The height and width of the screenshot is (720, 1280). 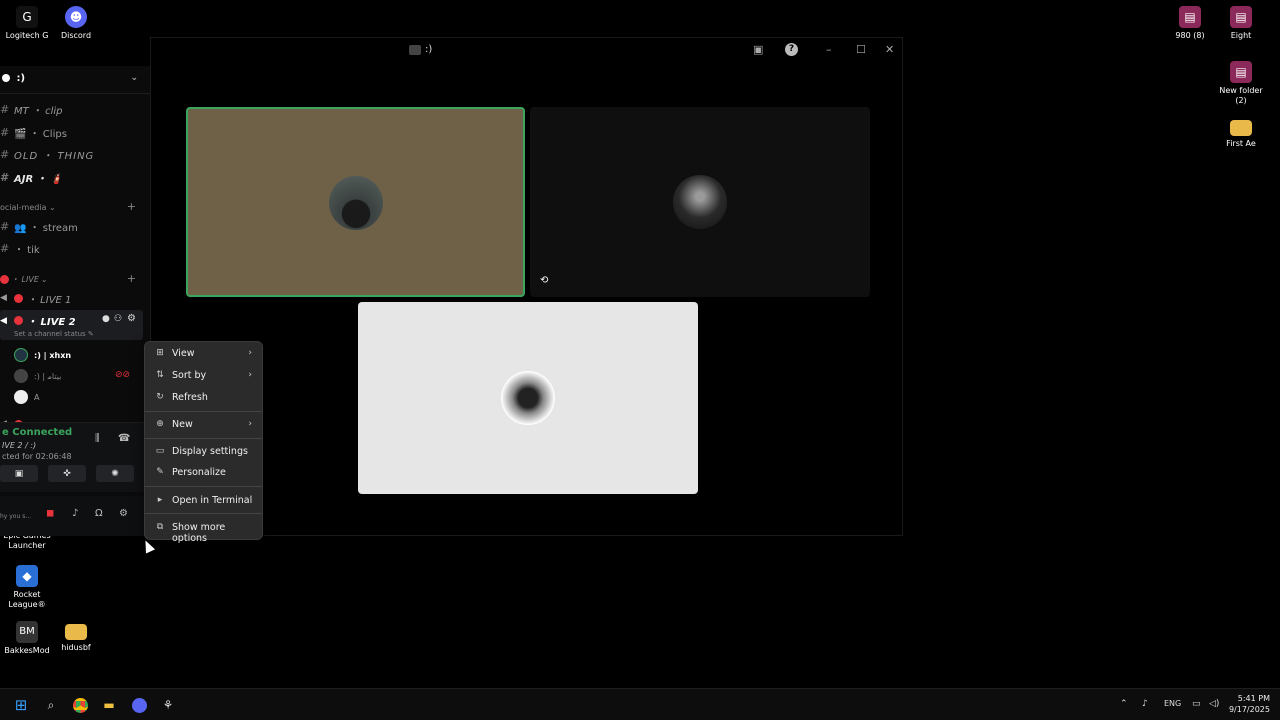 What do you see at coordinates (6, 78) in the screenshot?
I see `server-icon` at bounding box center [6, 78].